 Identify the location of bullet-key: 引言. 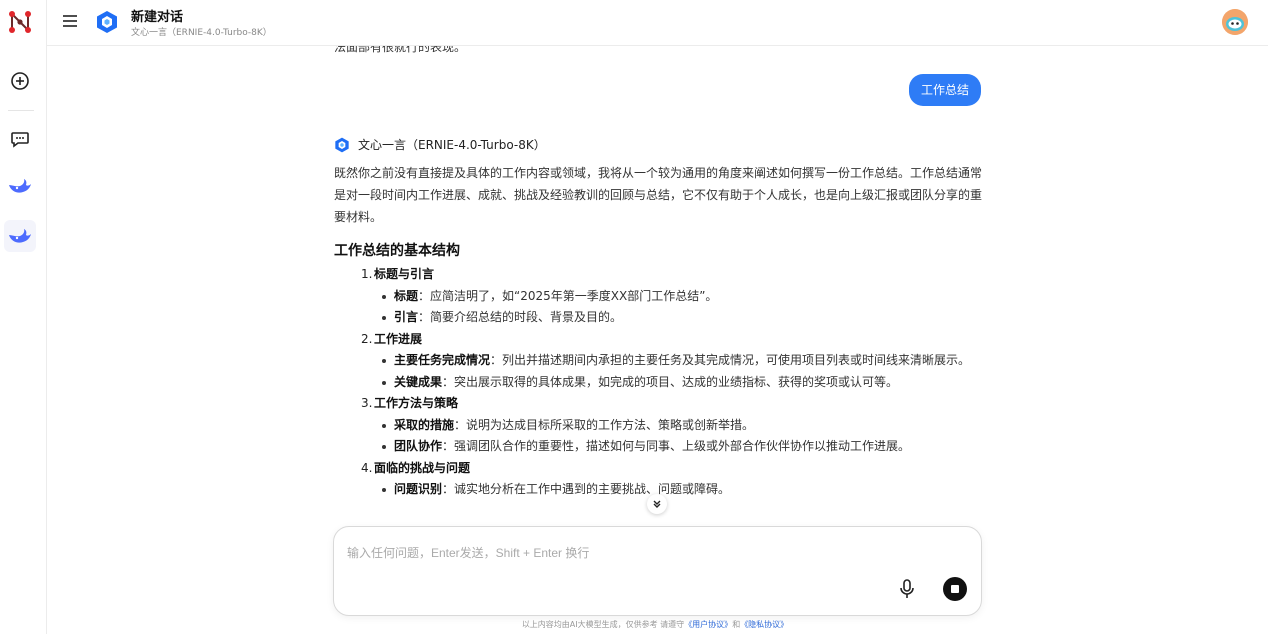
(406, 317).